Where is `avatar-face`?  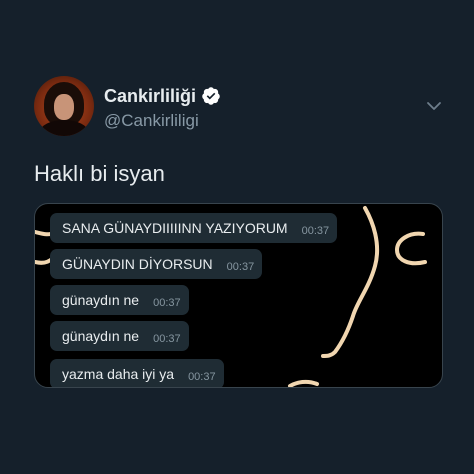 avatar-face is located at coordinates (64, 107).